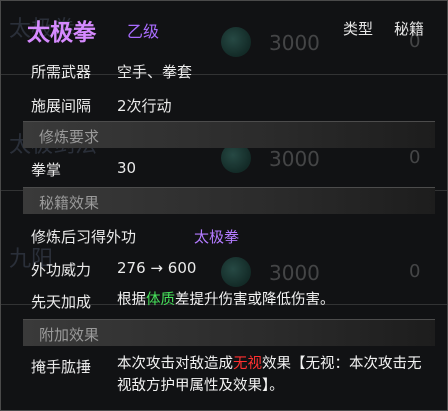  Describe the element at coordinates (61, 72) in the screenshot. I see `weapon-label: 所需武器` at that location.